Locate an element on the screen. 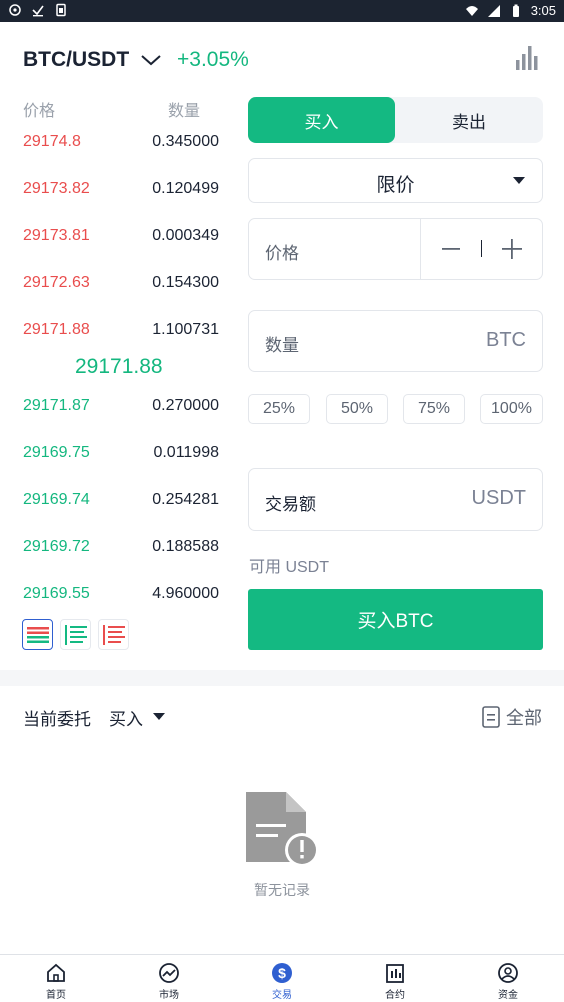 Image resolution: width=564 pixels, height=1002 pixels. ask-qty: 0.120499 is located at coordinates (185, 188).